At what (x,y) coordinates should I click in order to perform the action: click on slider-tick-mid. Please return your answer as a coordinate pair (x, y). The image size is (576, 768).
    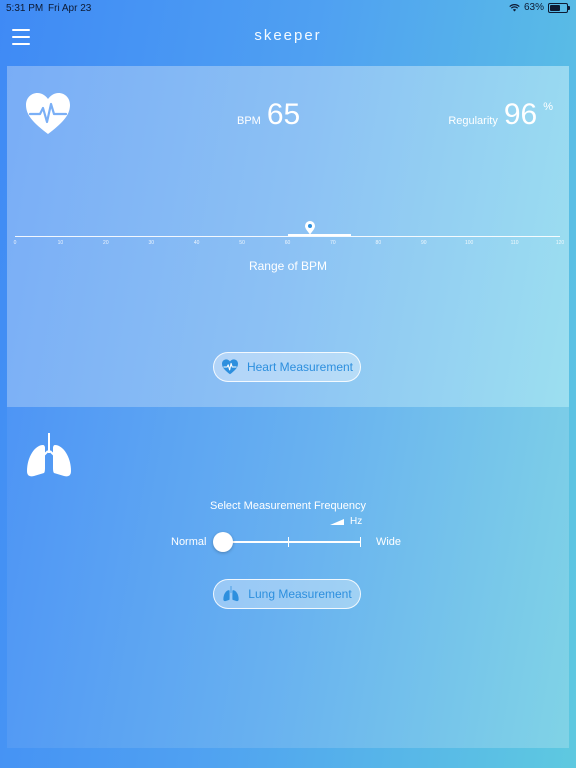
    Looking at the image, I should click on (288, 542).